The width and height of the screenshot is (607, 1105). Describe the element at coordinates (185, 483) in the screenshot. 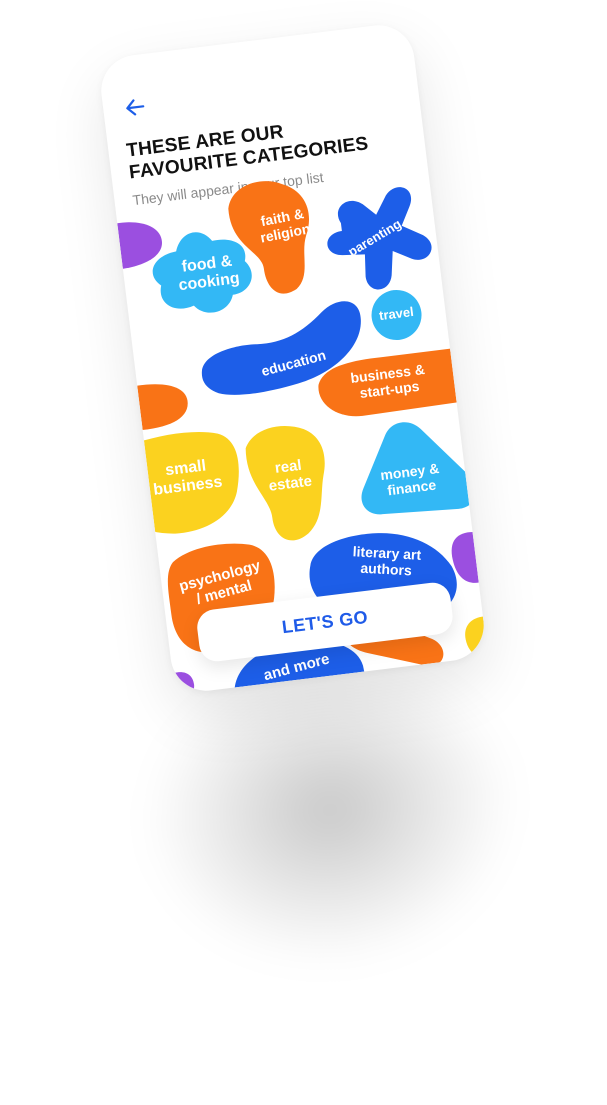

I see `category-shape-small-business` at that location.